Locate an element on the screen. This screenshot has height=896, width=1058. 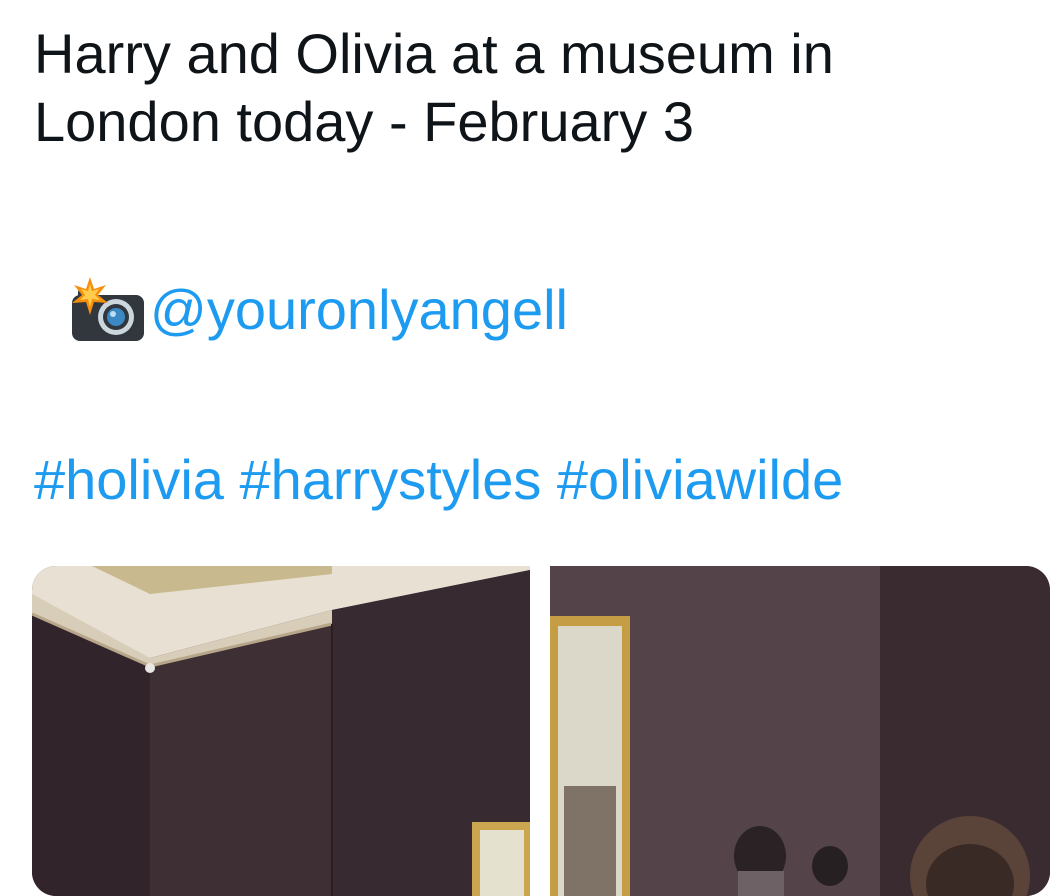
hashtag-link: #holivia is located at coordinates (129, 479).